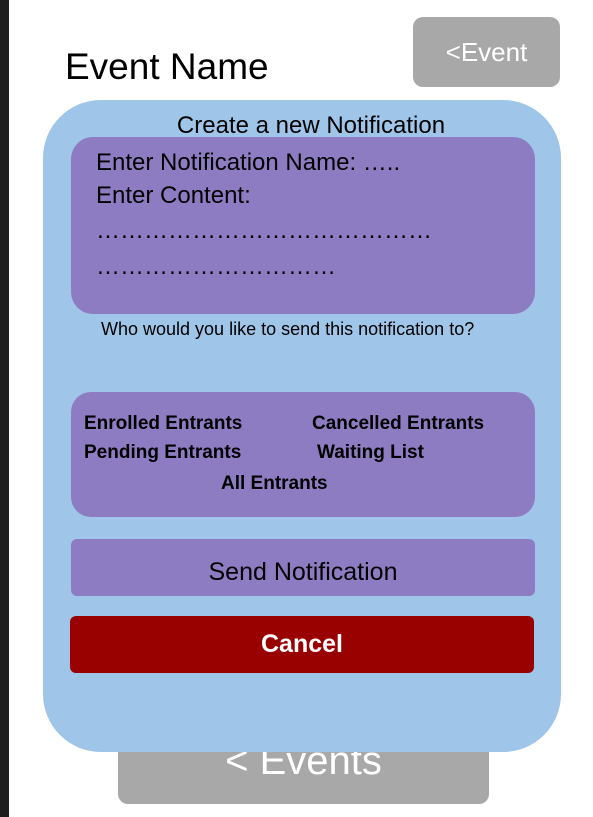 Image resolution: width=593 pixels, height=817 pixels. Describe the element at coordinates (303, 567) in the screenshot. I see `send-notification-button: Send Notification` at that location.